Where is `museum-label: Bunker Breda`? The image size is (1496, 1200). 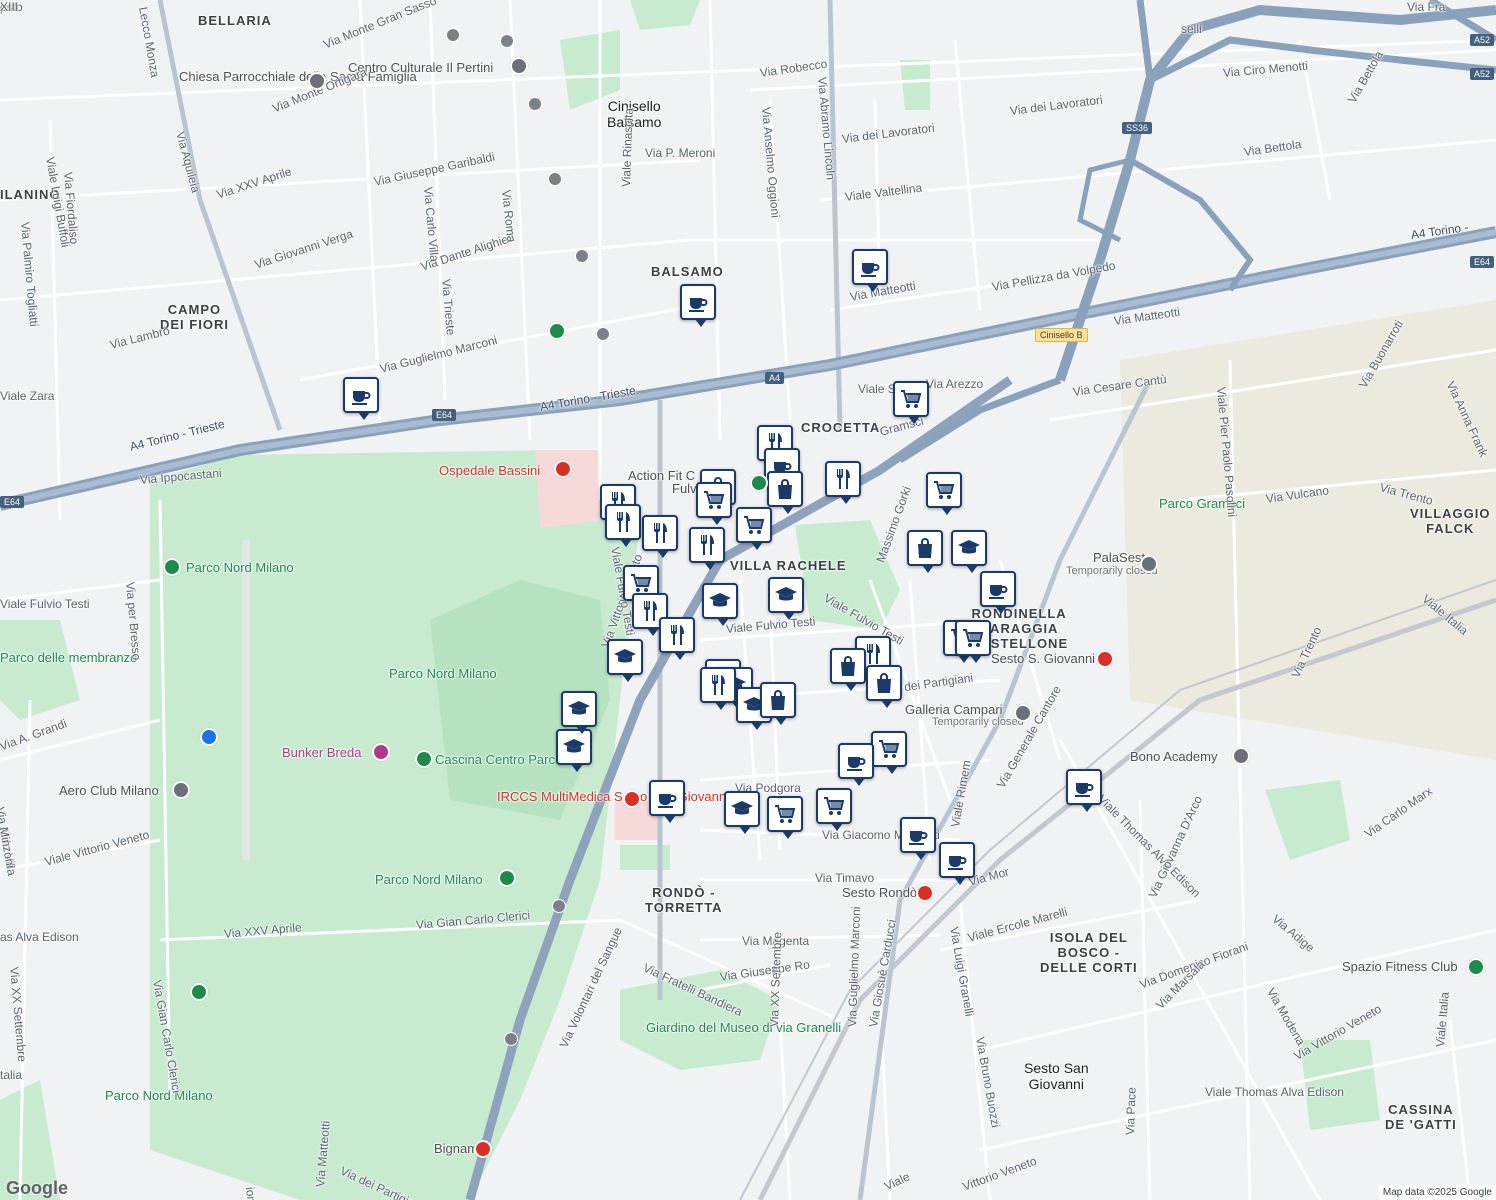
museum-label: Bunker Breda is located at coordinates (322, 752).